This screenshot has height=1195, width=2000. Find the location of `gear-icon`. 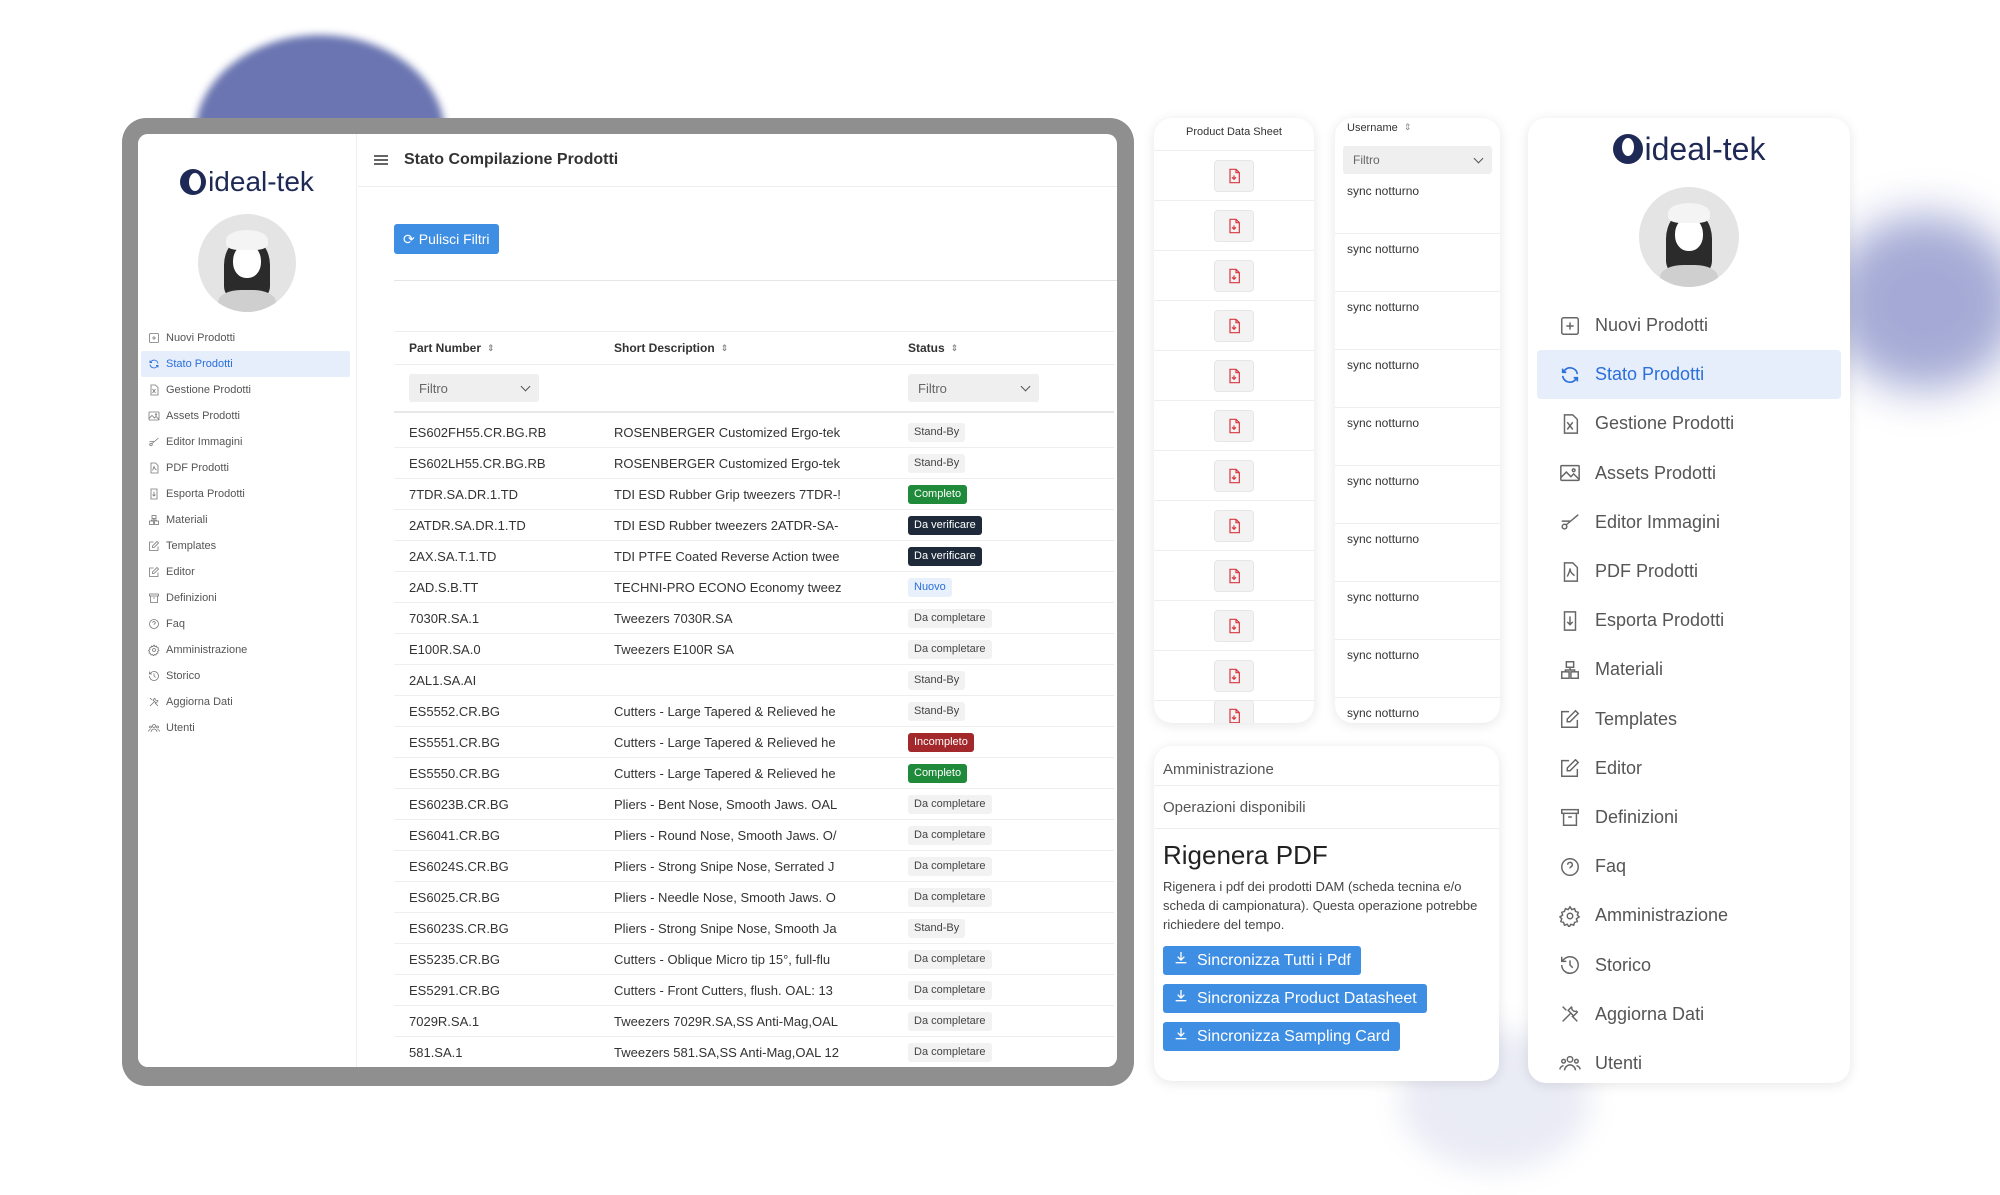

gear-icon is located at coordinates (154, 650).